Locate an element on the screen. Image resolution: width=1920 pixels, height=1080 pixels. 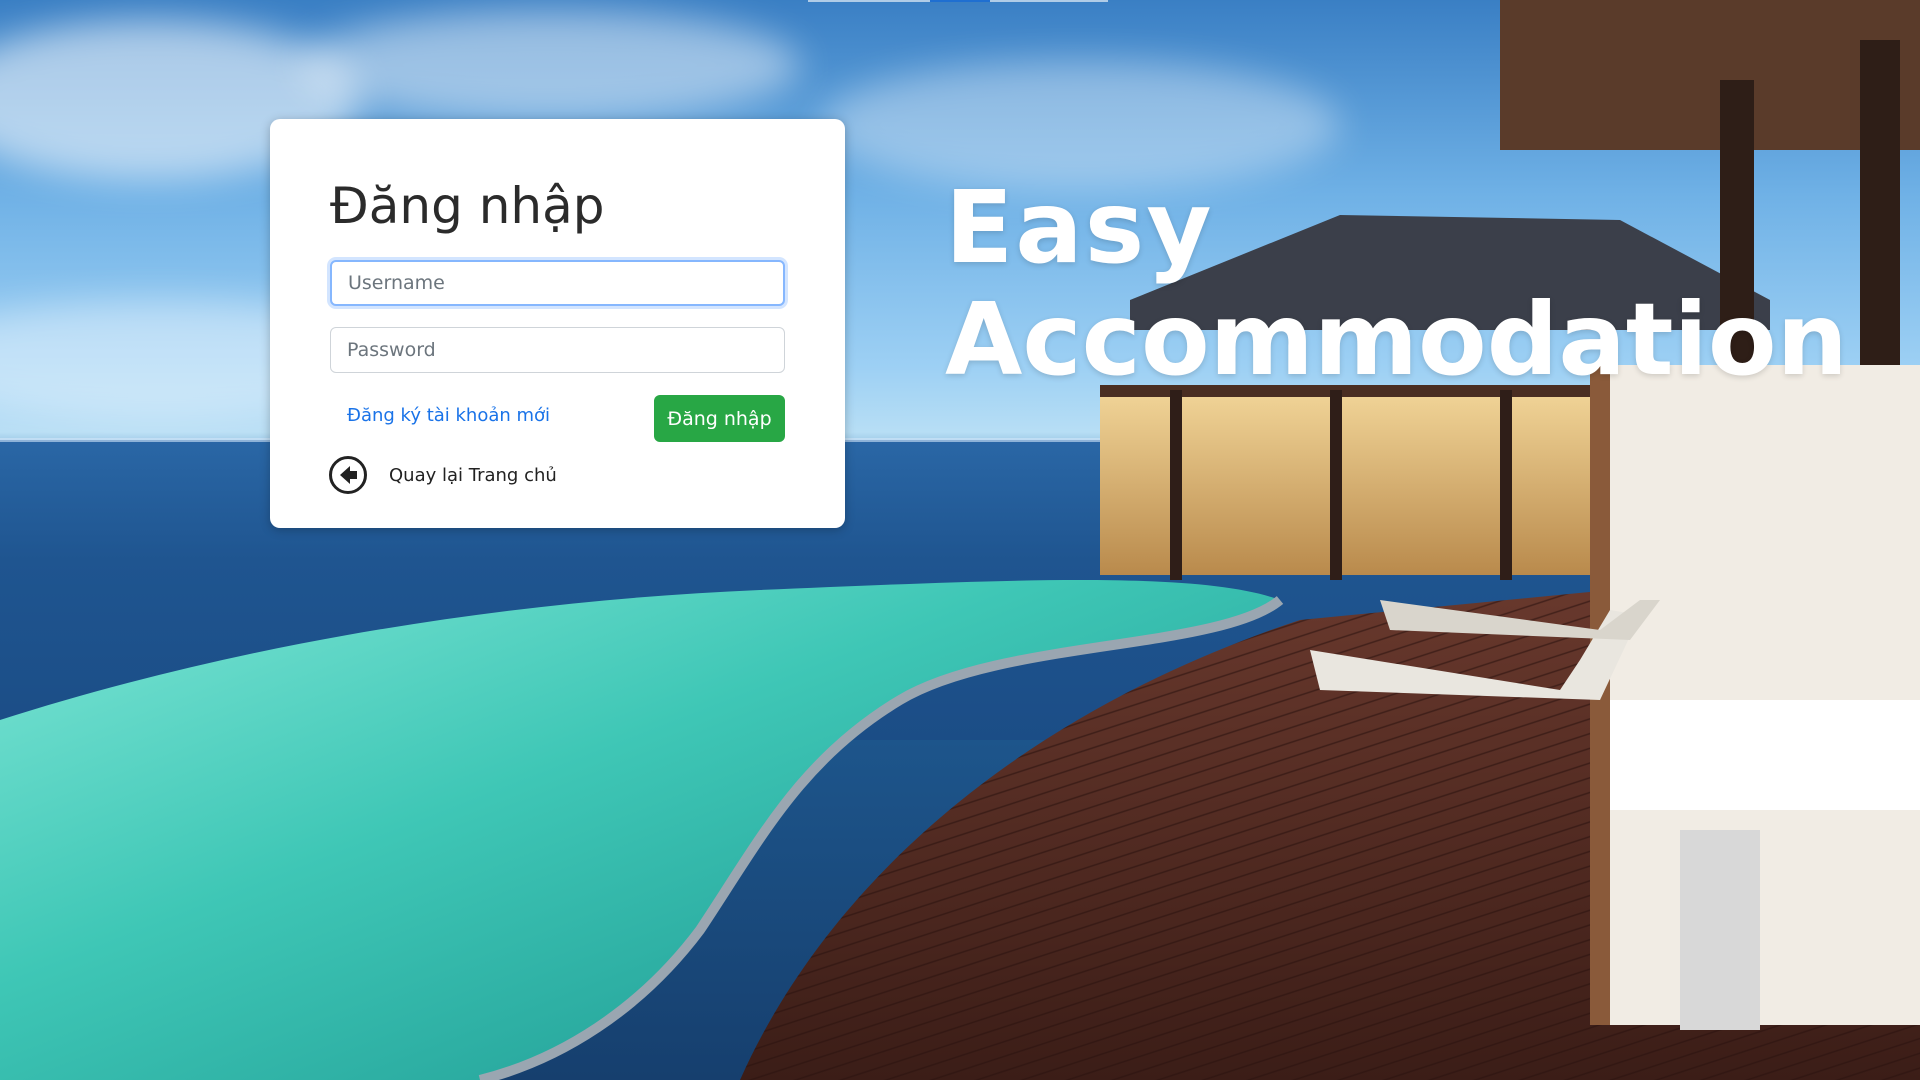
hero-line-1: Easy is located at coordinates (1079, 227).